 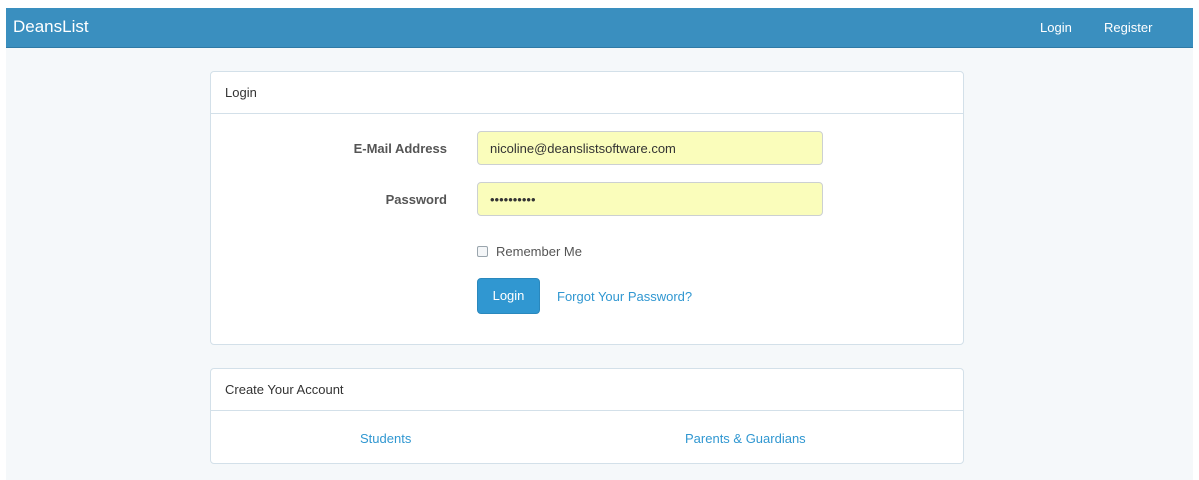 What do you see at coordinates (587, 390) in the screenshot?
I see `create-account-heading: Create Your Account` at bounding box center [587, 390].